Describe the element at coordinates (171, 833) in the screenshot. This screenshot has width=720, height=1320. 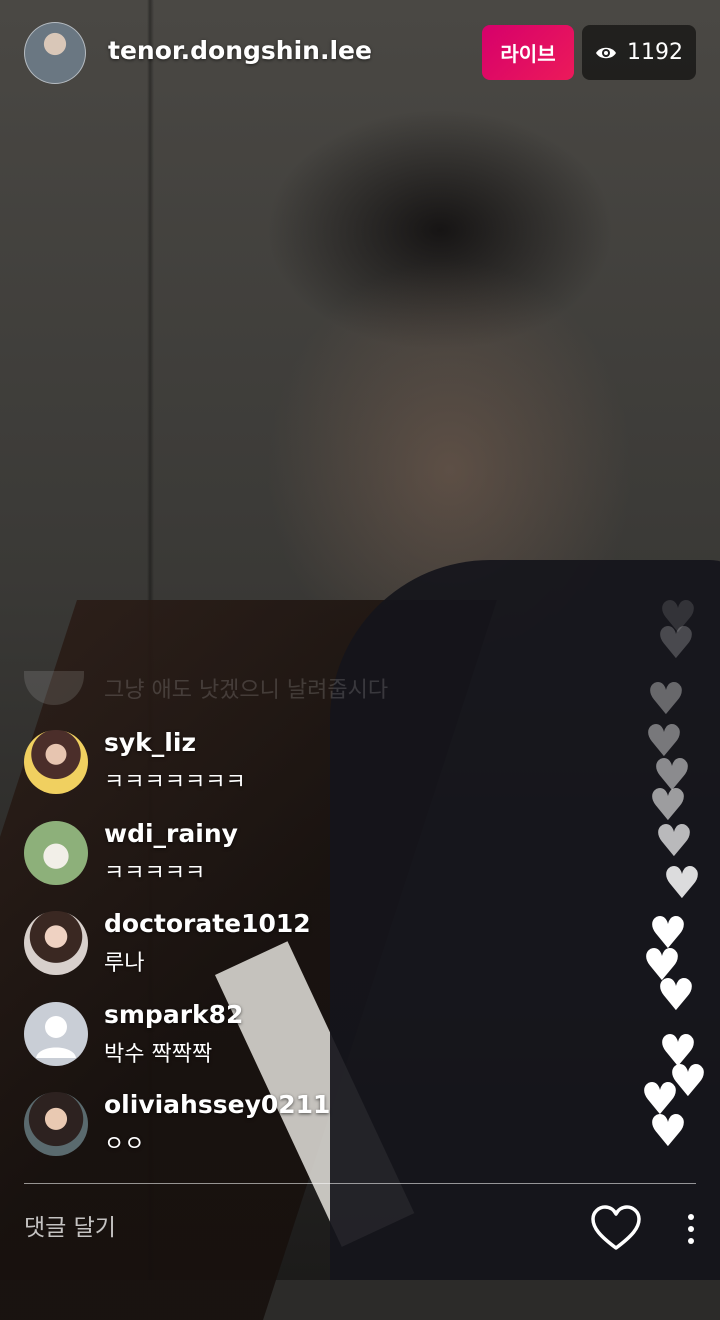
I see `commenter-username: wdi_rainy` at that location.